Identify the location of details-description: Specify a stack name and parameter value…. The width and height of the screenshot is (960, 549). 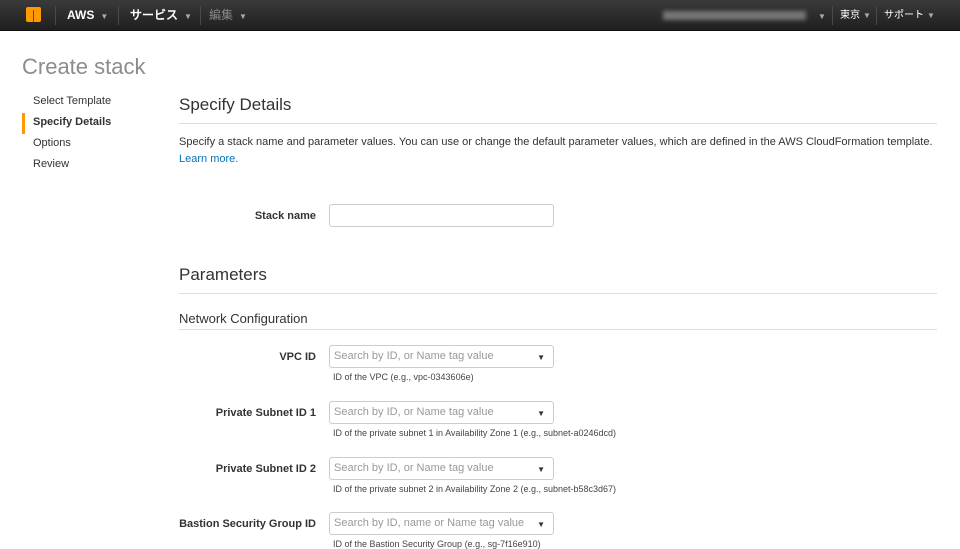
(558, 151).